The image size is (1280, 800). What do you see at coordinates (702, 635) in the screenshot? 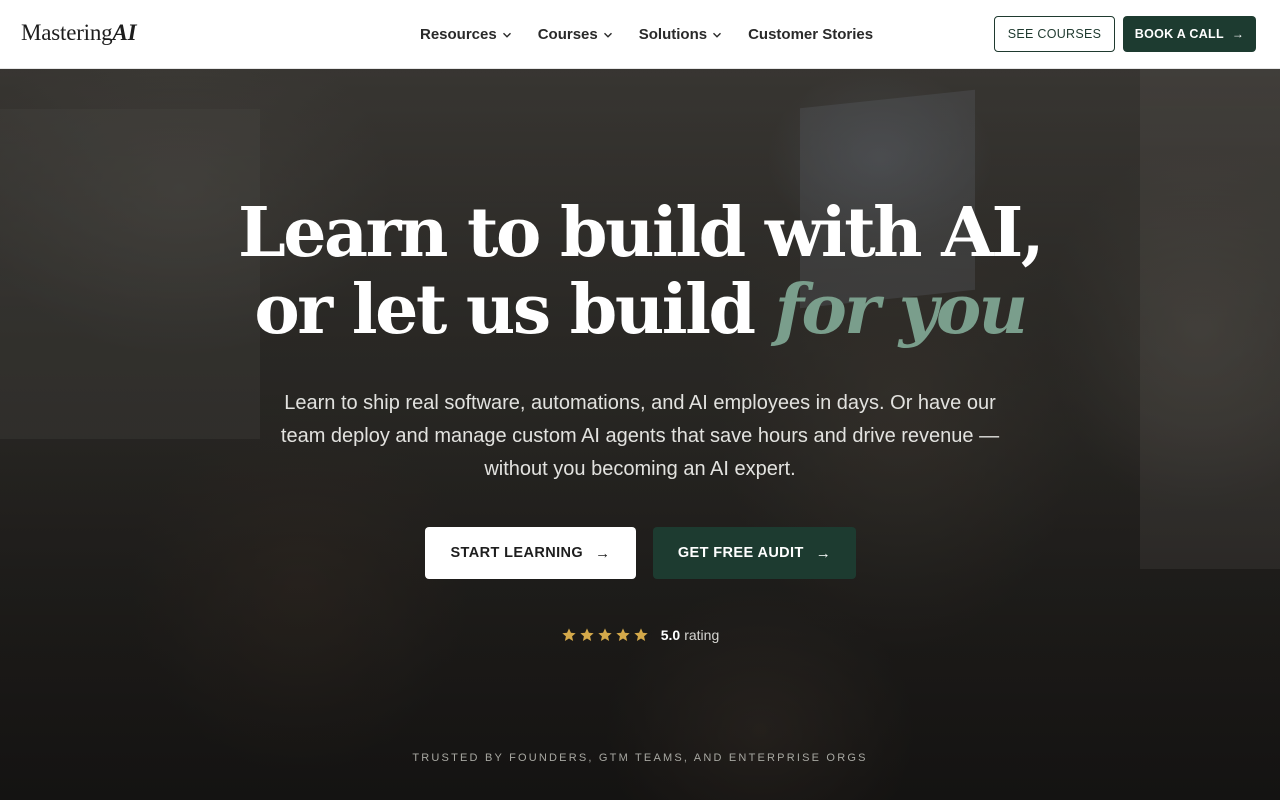
I see `rating-label: rating` at bounding box center [702, 635].